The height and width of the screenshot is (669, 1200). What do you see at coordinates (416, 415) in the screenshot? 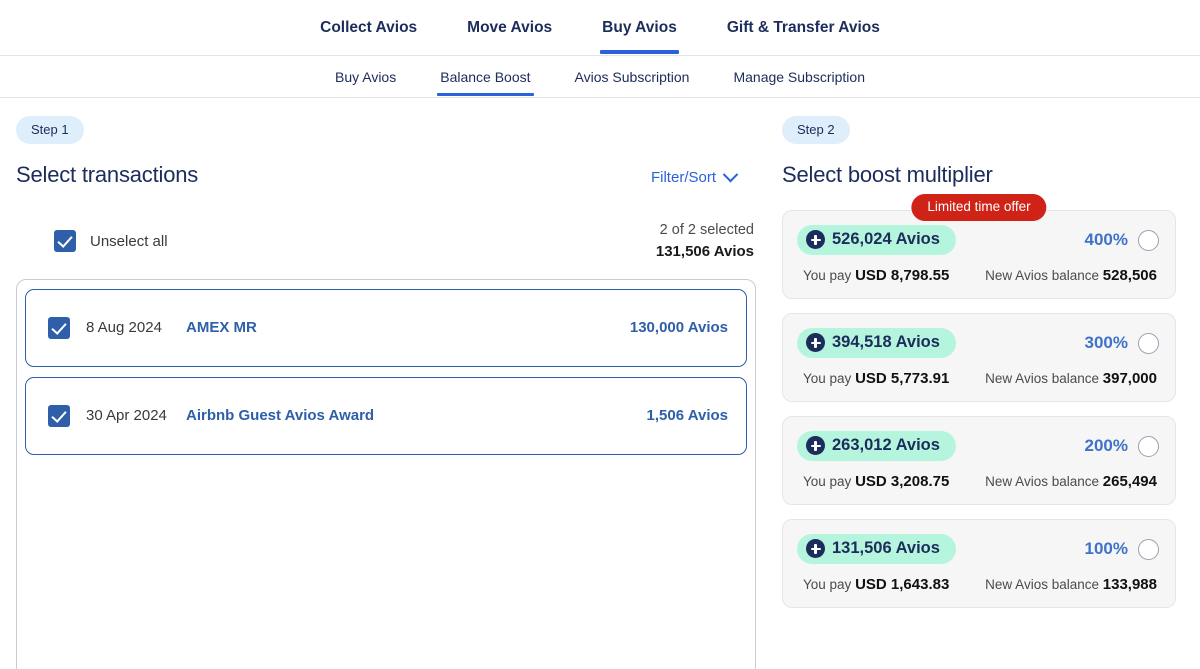
I see `transaction-description: Airbnb Guest Avios Award` at bounding box center [416, 415].